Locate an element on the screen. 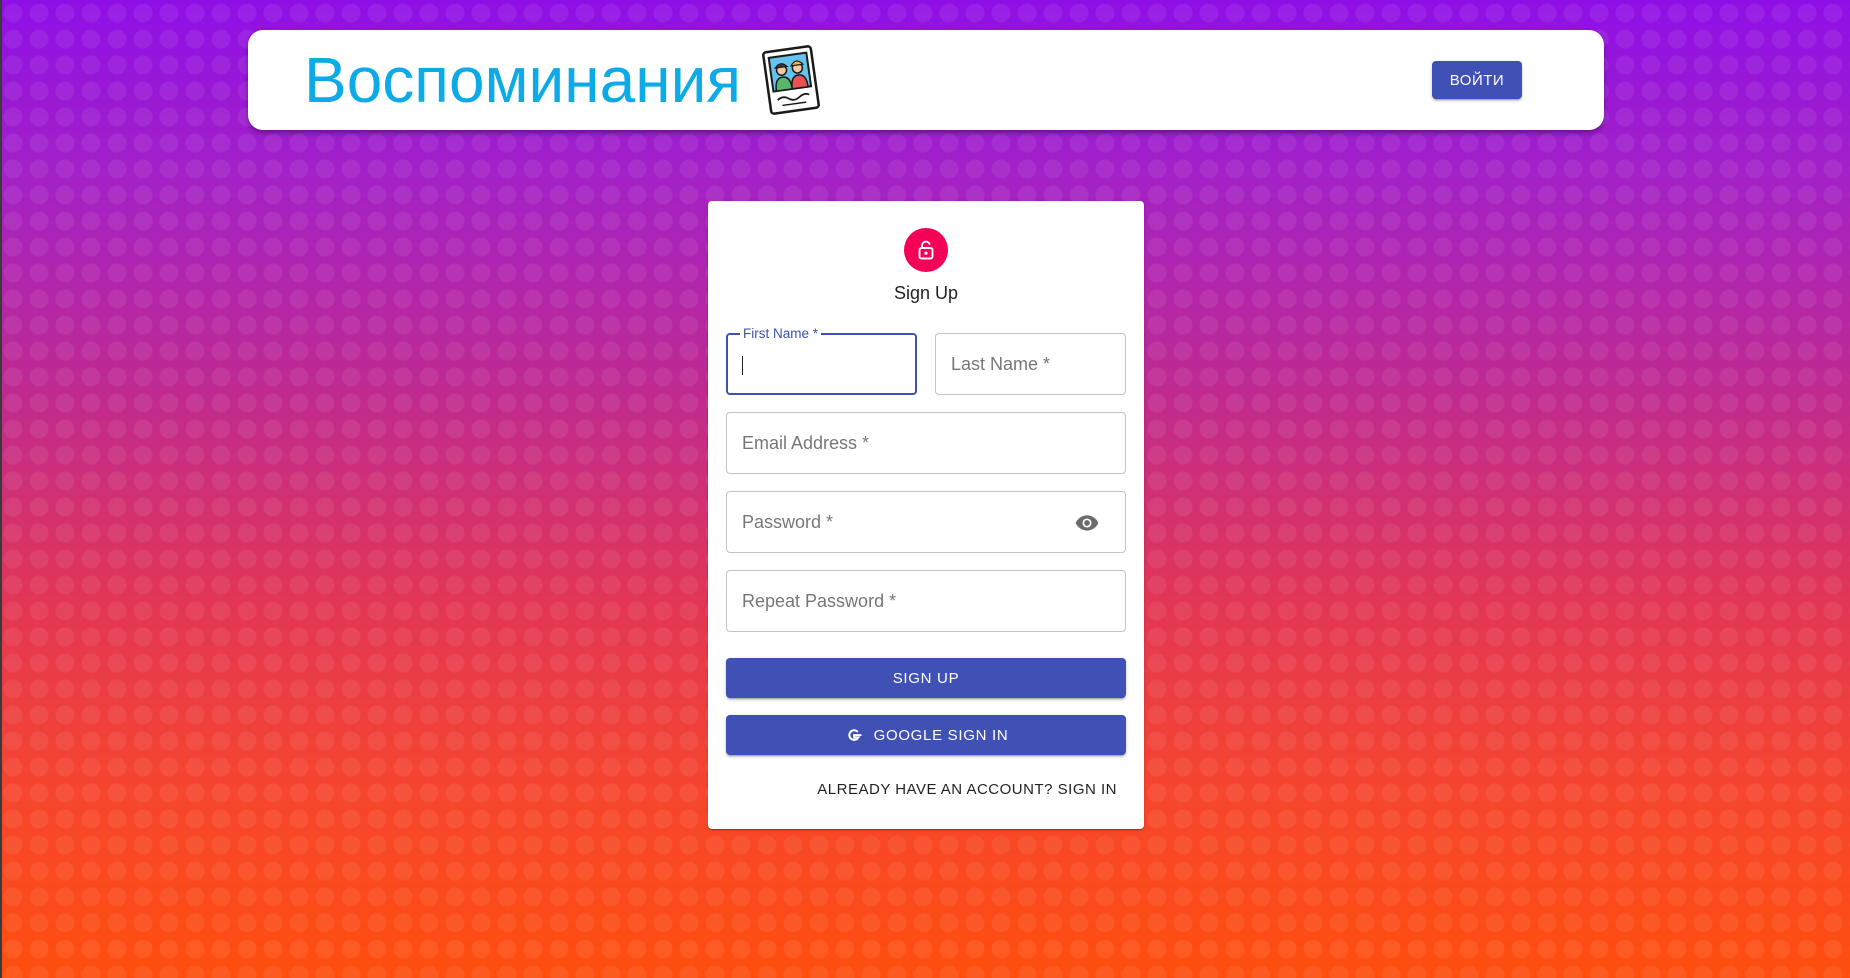 The image size is (1850, 978). google-signin-button: GOOGLE SIGN IN is located at coordinates (926, 735).